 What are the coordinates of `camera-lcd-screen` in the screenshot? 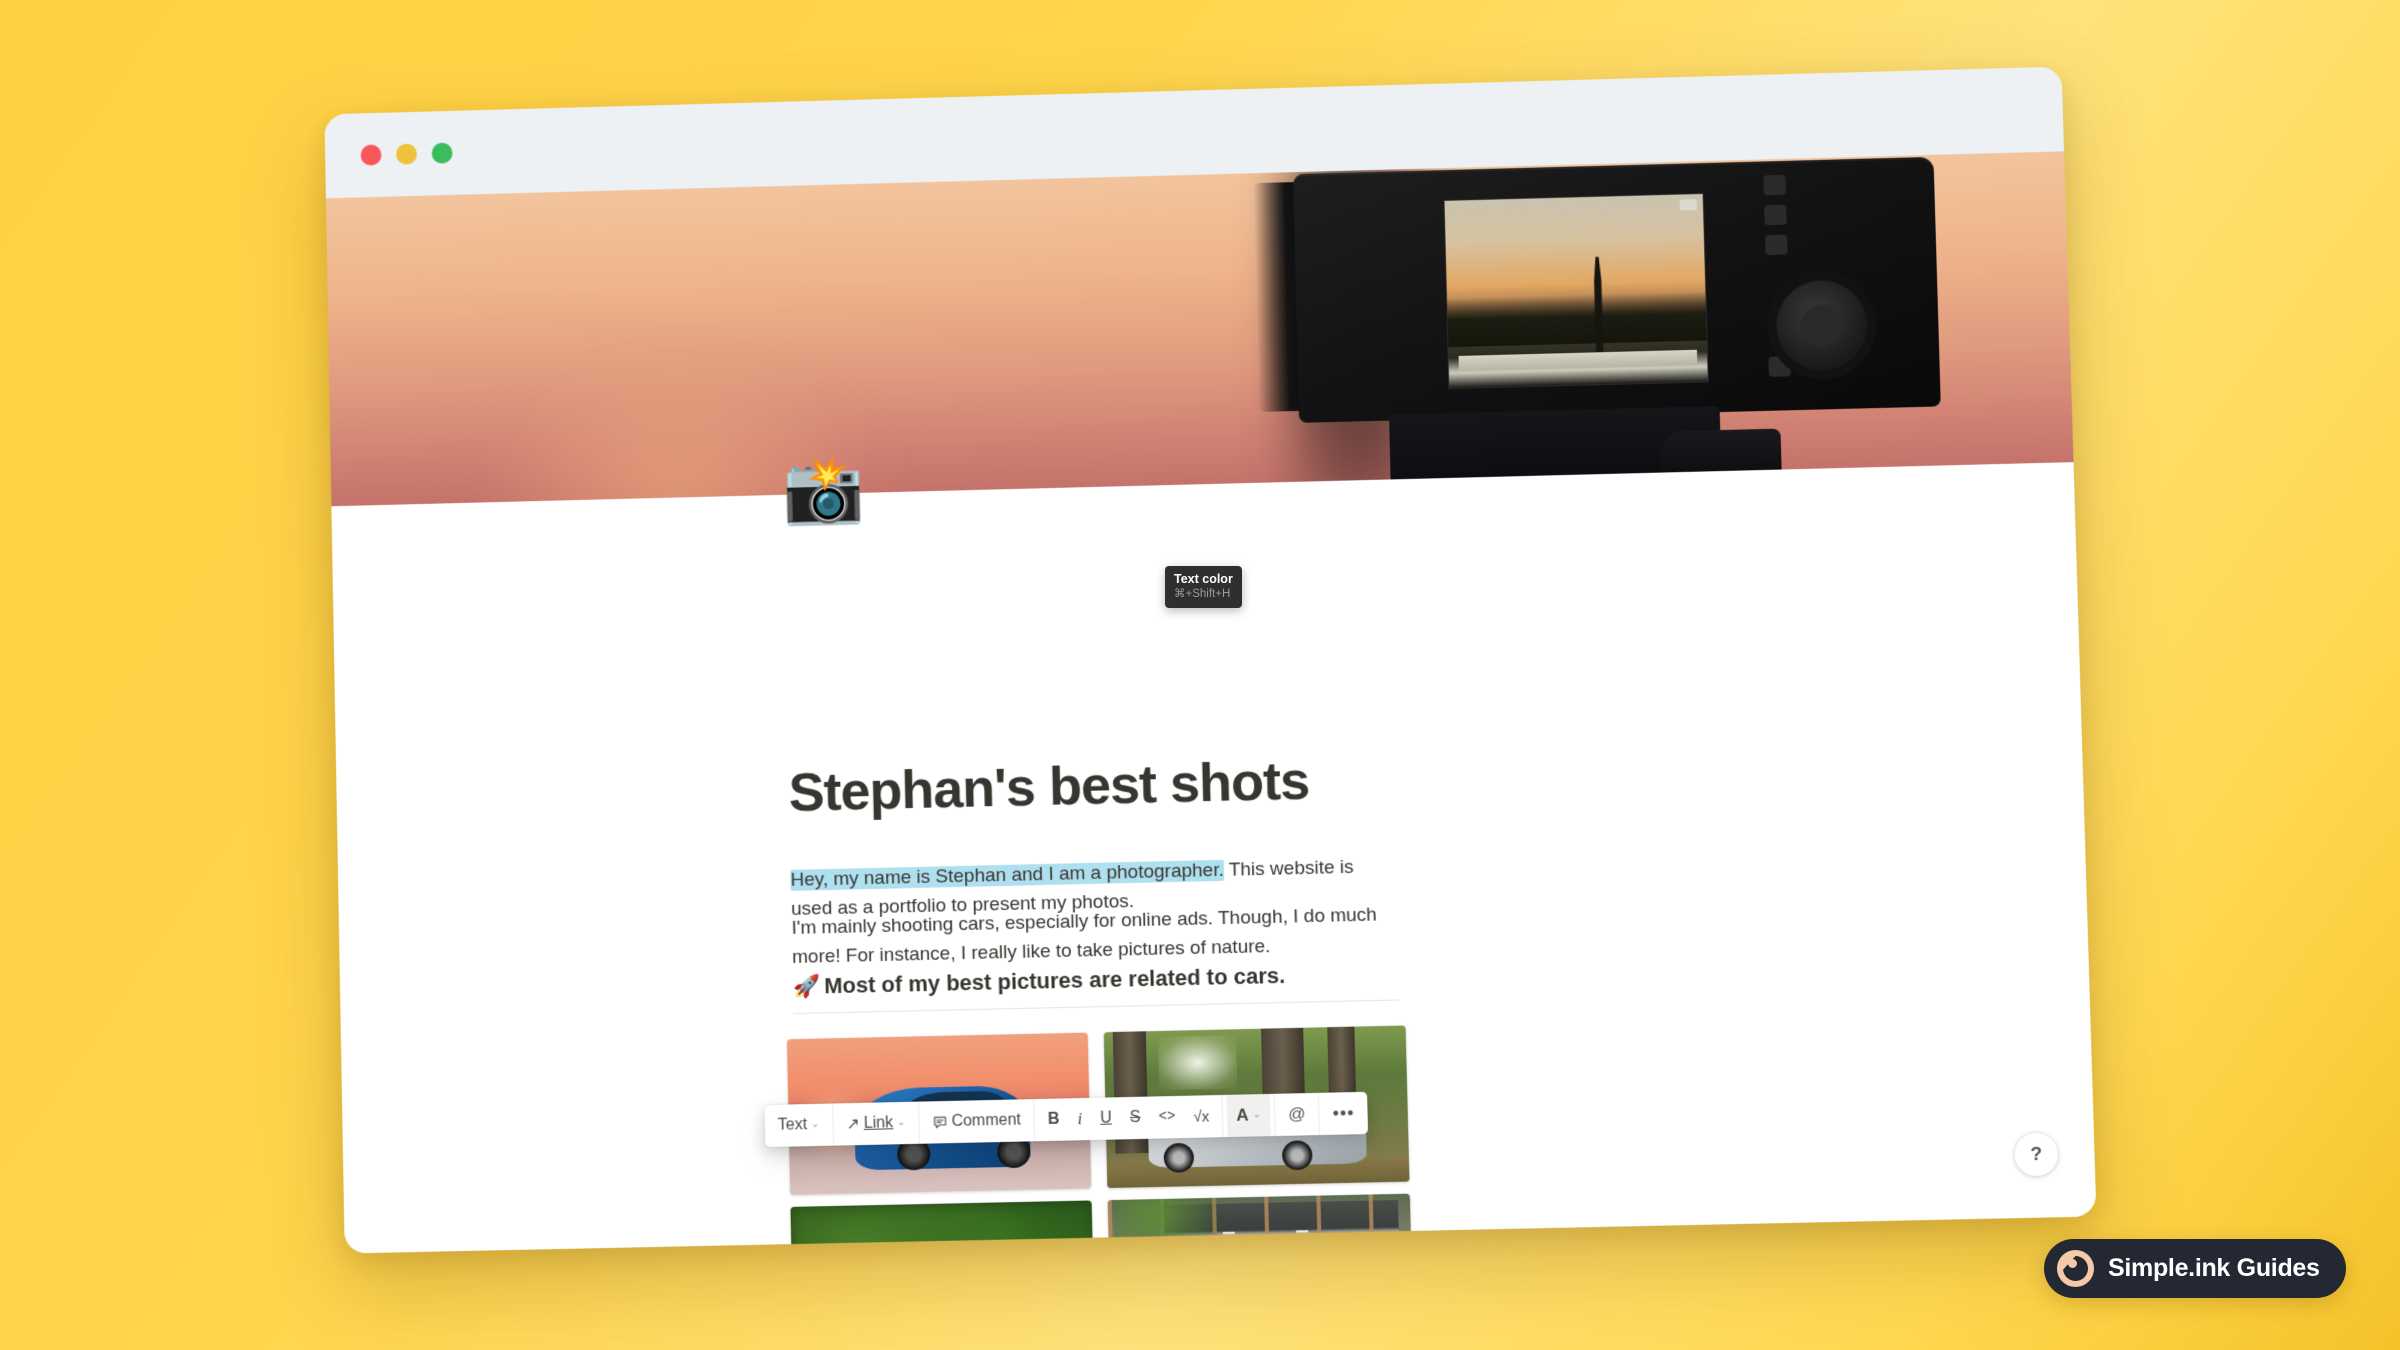 It's located at (1576, 291).